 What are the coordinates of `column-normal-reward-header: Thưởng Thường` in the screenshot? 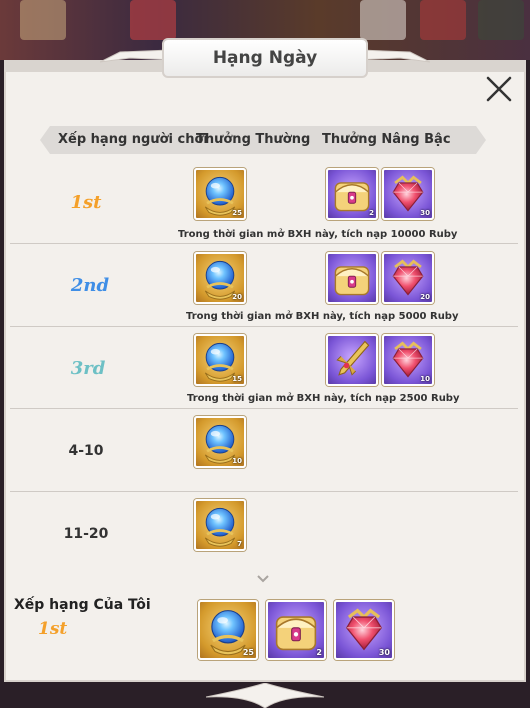 It's located at (253, 139).